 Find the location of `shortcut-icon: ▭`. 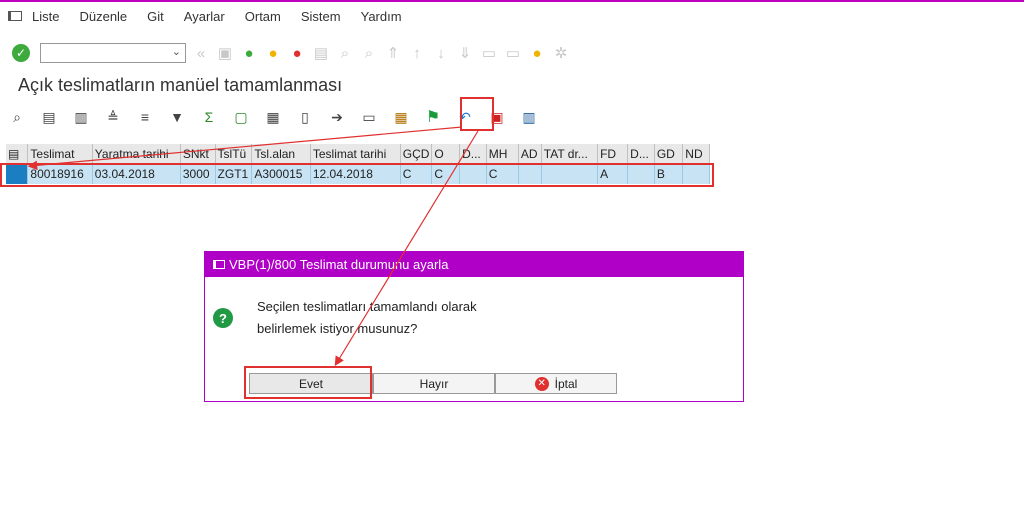

shortcut-icon: ▭ is located at coordinates (513, 53).